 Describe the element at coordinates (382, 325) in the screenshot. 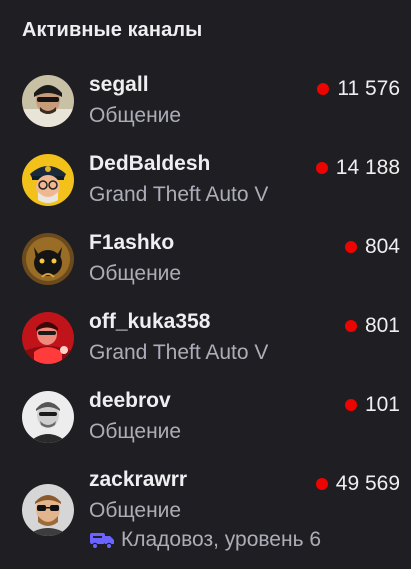

I see `viewer-count-value: 801` at that location.